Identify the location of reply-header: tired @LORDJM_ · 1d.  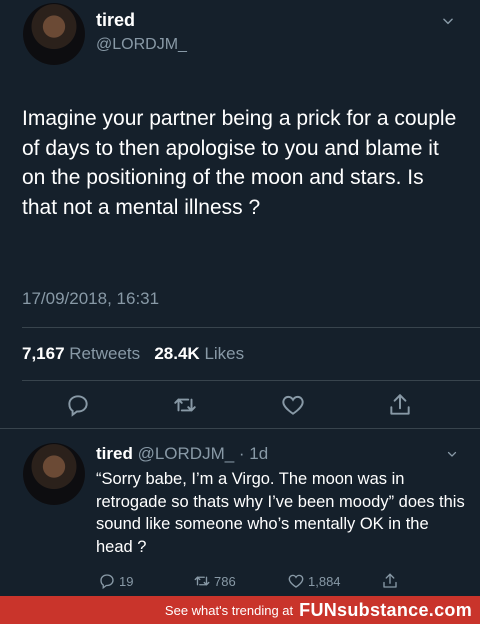
(182, 454).